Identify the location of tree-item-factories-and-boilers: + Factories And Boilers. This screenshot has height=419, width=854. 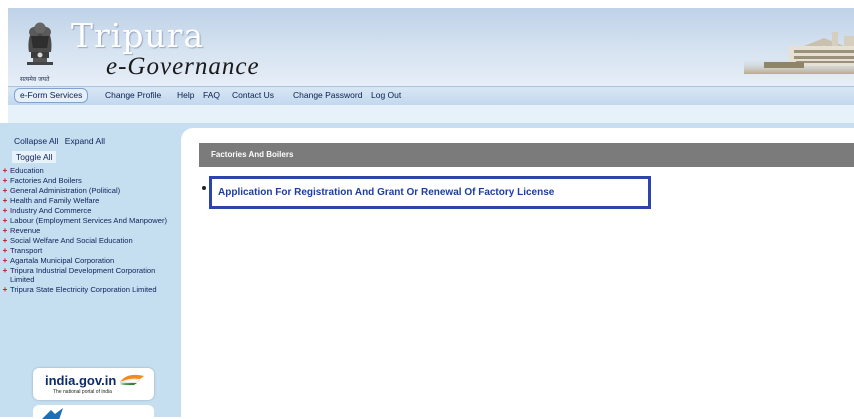
(89, 180).